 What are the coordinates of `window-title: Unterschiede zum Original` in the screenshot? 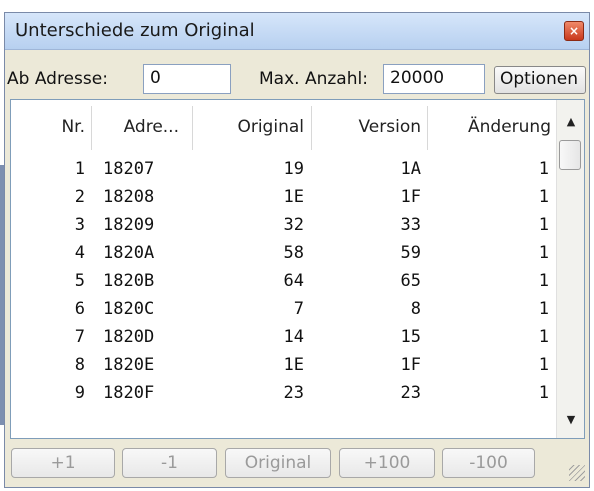 It's located at (135, 30).